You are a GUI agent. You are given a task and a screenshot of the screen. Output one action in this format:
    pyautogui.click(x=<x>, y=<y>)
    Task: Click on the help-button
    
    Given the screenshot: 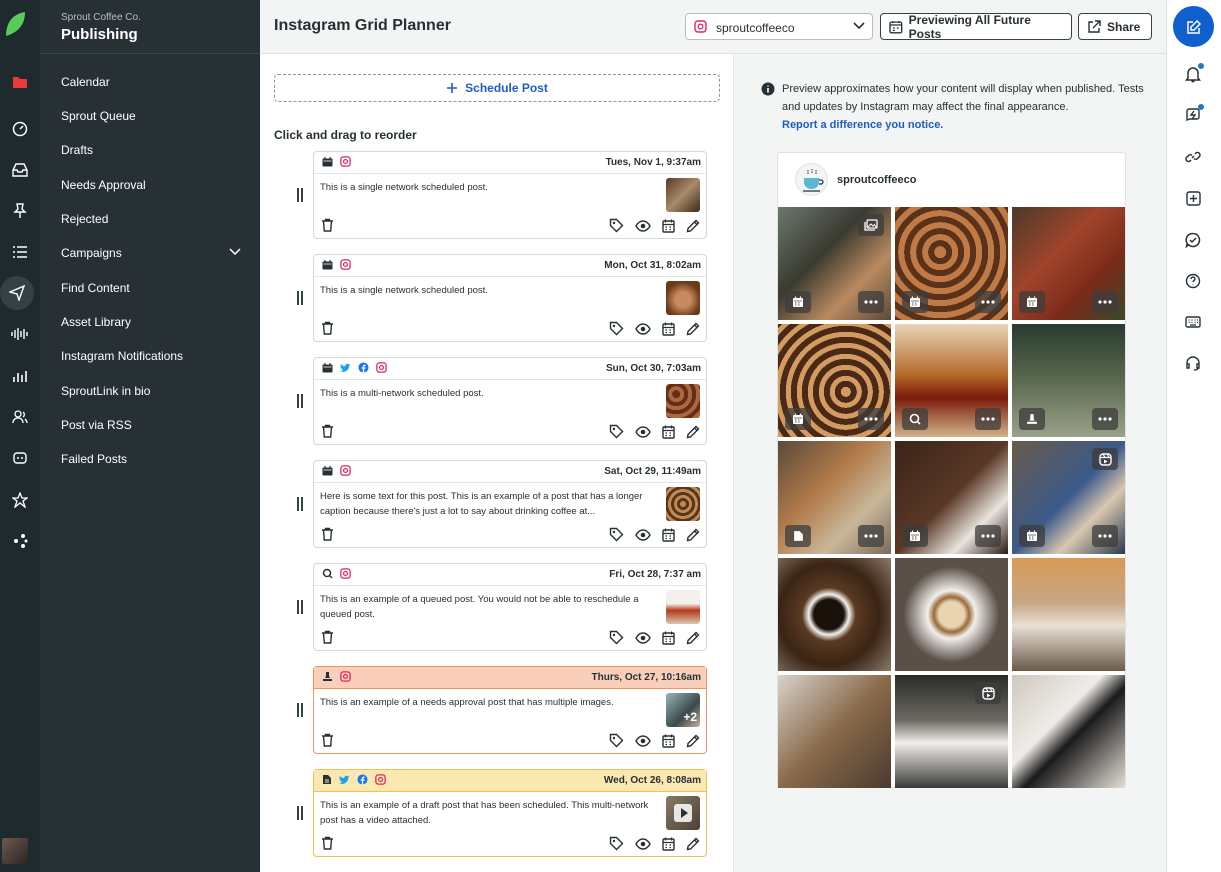 What is the action you would take?
    pyautogui.click(x=1193, y=281)
    